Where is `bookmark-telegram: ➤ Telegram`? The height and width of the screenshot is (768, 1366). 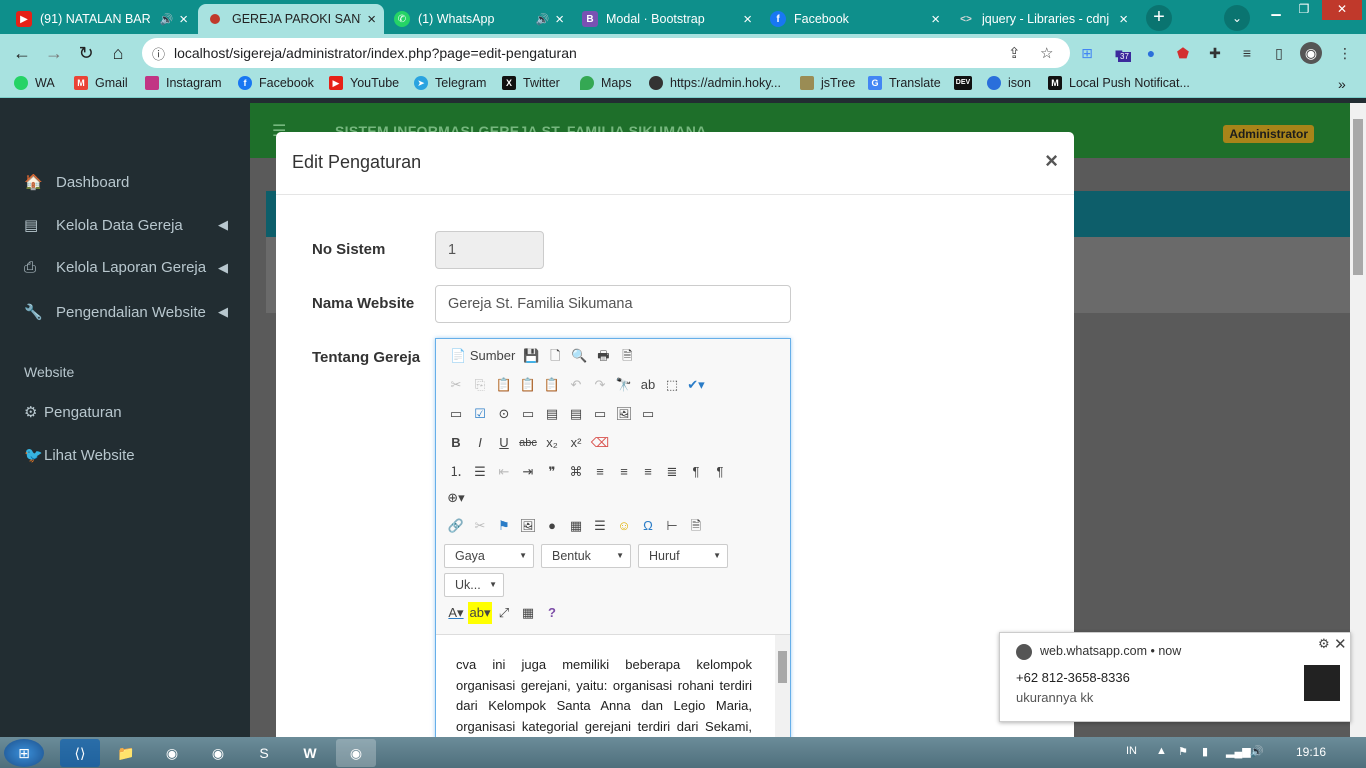 bookmark-telegram: ➤ Telegram is located at coordinates (450, 83).